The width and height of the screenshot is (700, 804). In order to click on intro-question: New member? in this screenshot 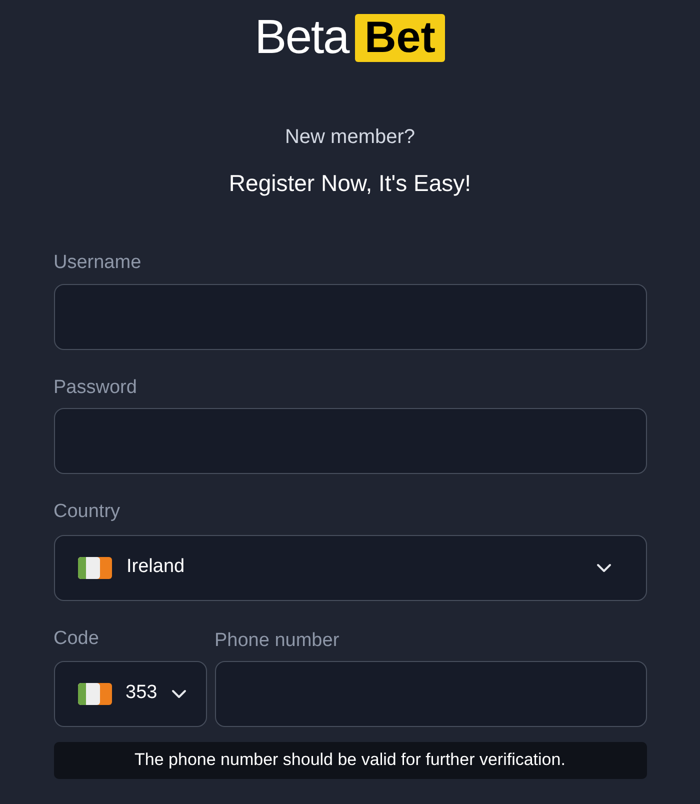, I will do `click(350, 137)`.